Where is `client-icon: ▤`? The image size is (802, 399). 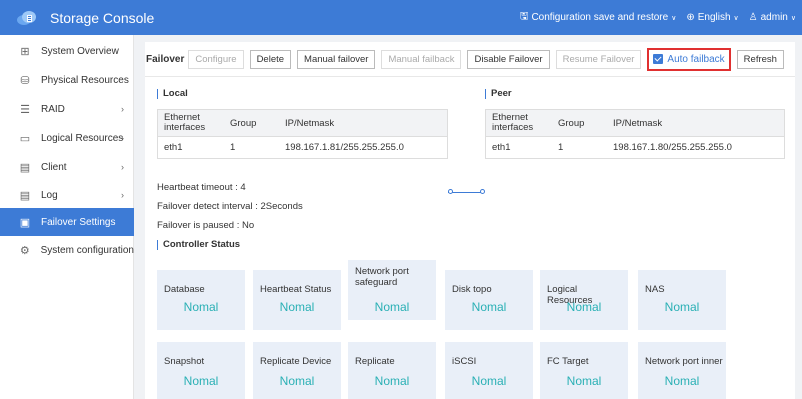 client-icon: ▤ is located at coordinates (25, 167).